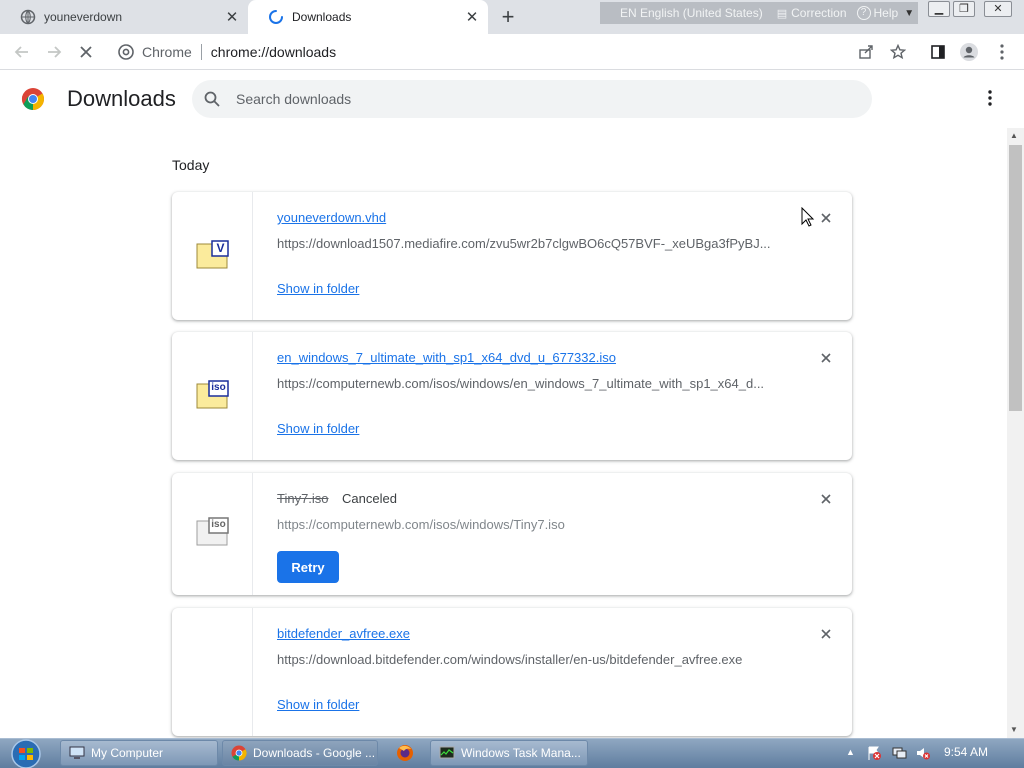  Describe the element at coordinates (33, 99) in the screenshot. I see `chrome-logo-icon` at that location.